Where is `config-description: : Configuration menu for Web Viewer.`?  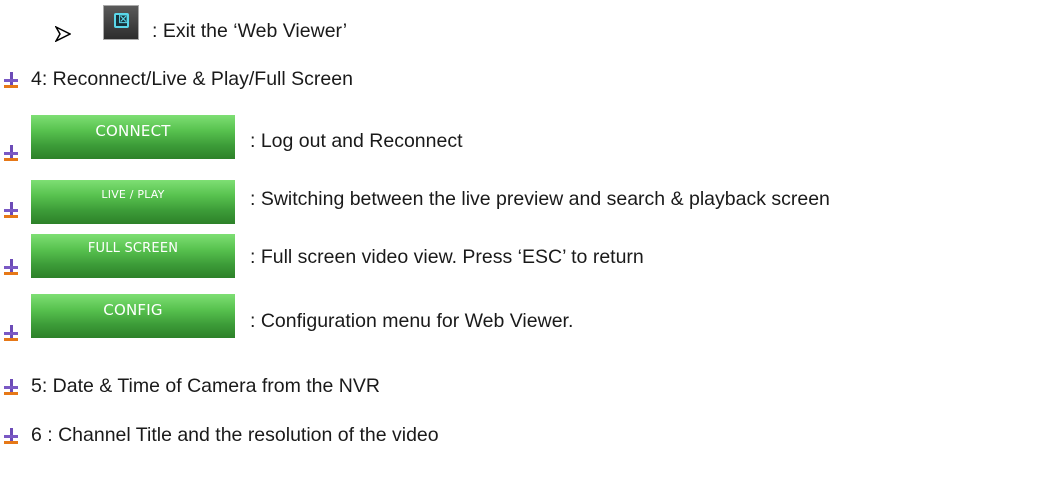 config-description: : Configuration menu for Web Viewer. is located at coordinates (412, 321).